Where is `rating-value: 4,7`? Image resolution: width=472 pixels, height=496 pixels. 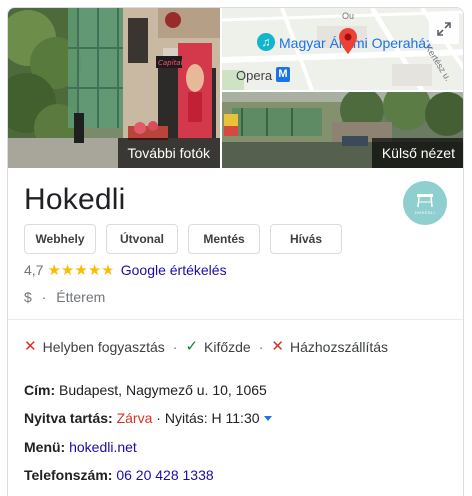 rating-value: 4,7 is located at coordinates (34, 270).